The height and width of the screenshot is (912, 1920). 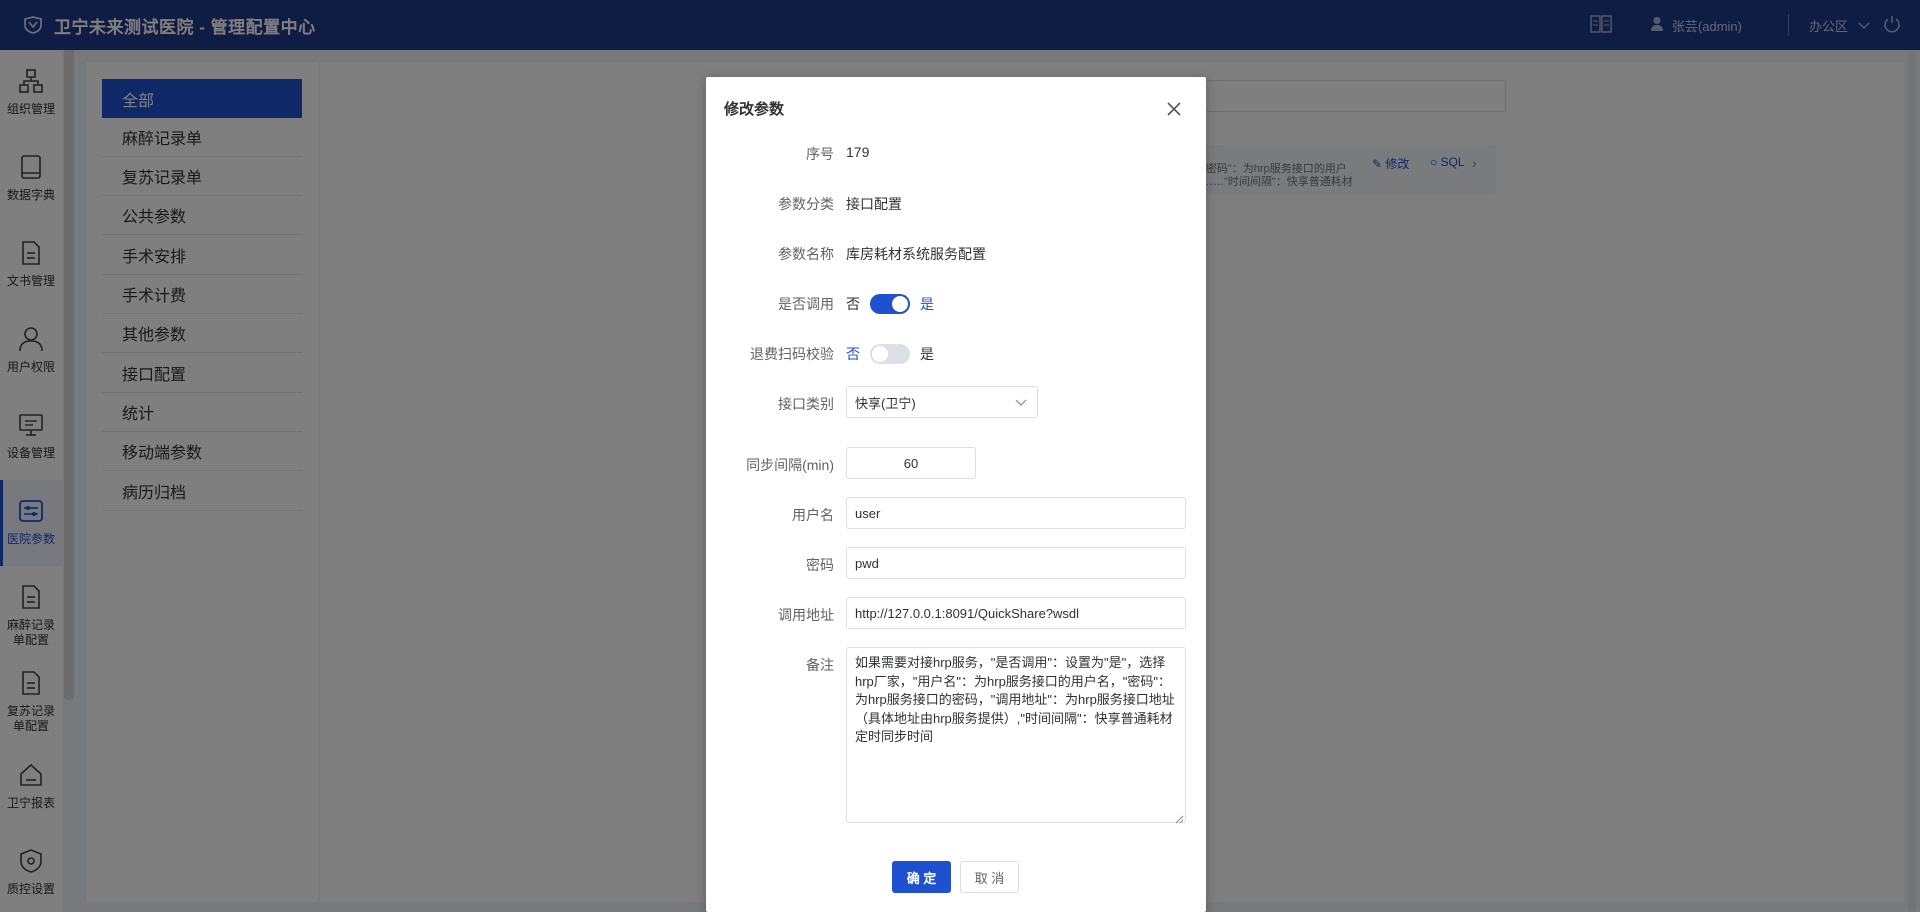 I want to click on seq-label: 序号, so click(x=820, y=154).